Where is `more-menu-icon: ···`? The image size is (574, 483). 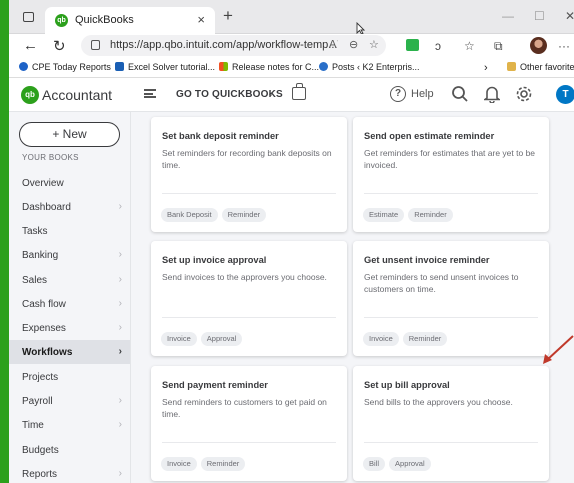 more-menu-icon: ··· is located at coordinates (564, 46).